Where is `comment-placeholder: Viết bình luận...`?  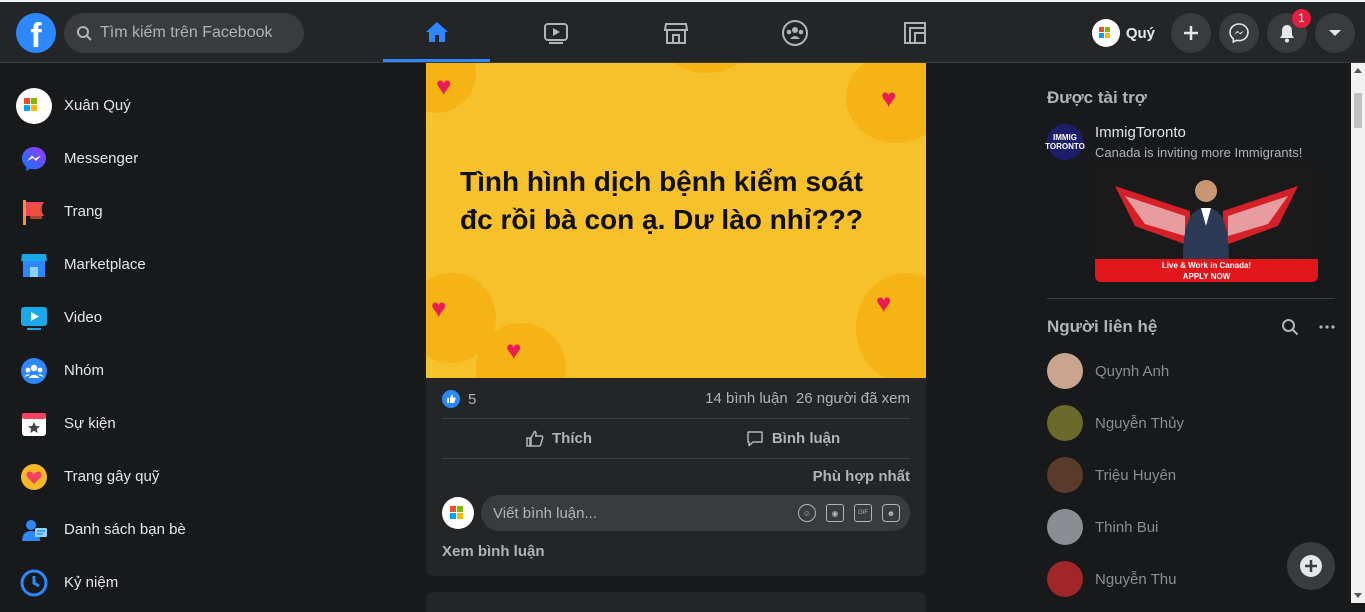 comment-placeholder: Viết bình luận... is located at coordinates (545, 513).